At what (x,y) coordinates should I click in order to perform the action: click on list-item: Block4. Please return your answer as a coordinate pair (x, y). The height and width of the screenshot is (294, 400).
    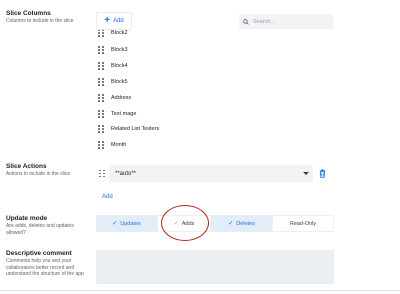
    Looking at the image, I should click on (112, 66).